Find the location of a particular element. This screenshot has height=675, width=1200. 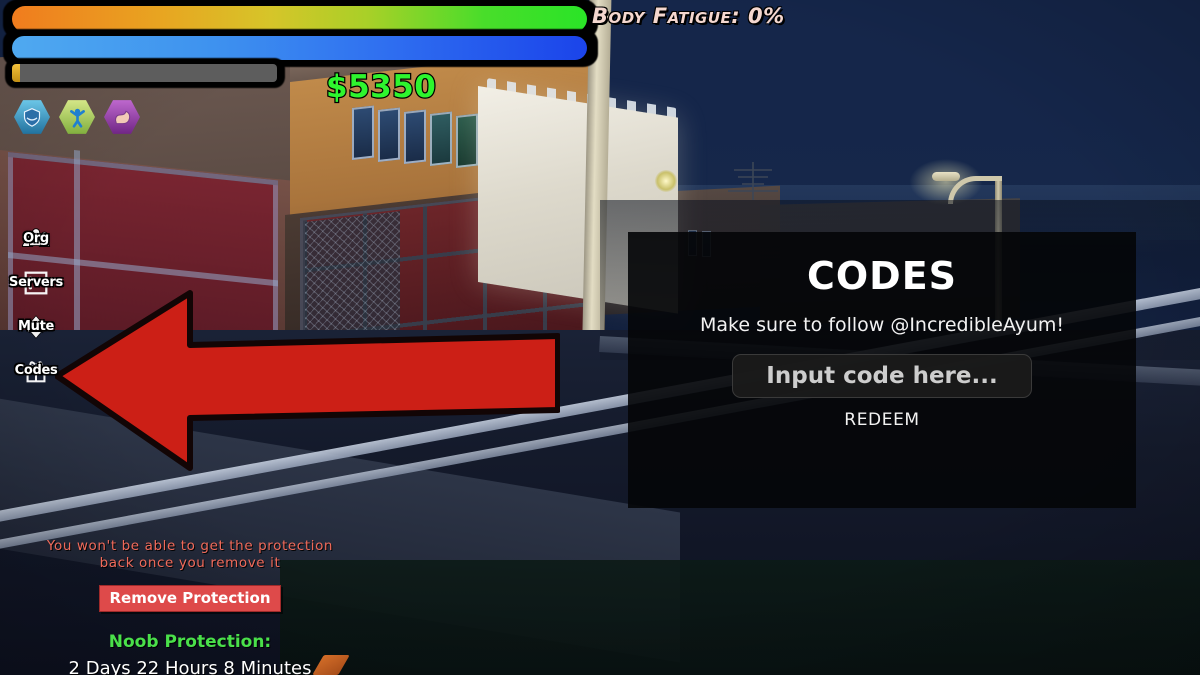

sidebar-item-label: Codes is located at coordinates (36, 370).